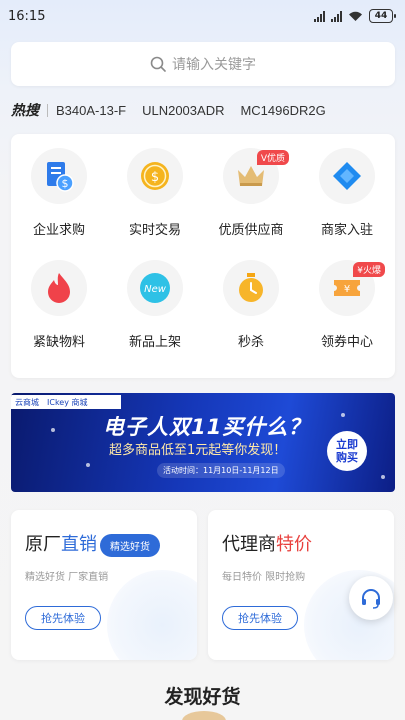  What do you see at coordinates (204, 715) in the screenshot?
I see `product-image-peek` at bounding box center [204, 715].